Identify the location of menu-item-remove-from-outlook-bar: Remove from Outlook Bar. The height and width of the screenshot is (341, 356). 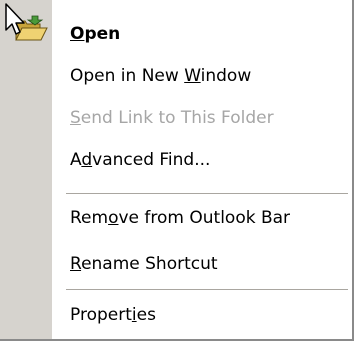
(202, 218).